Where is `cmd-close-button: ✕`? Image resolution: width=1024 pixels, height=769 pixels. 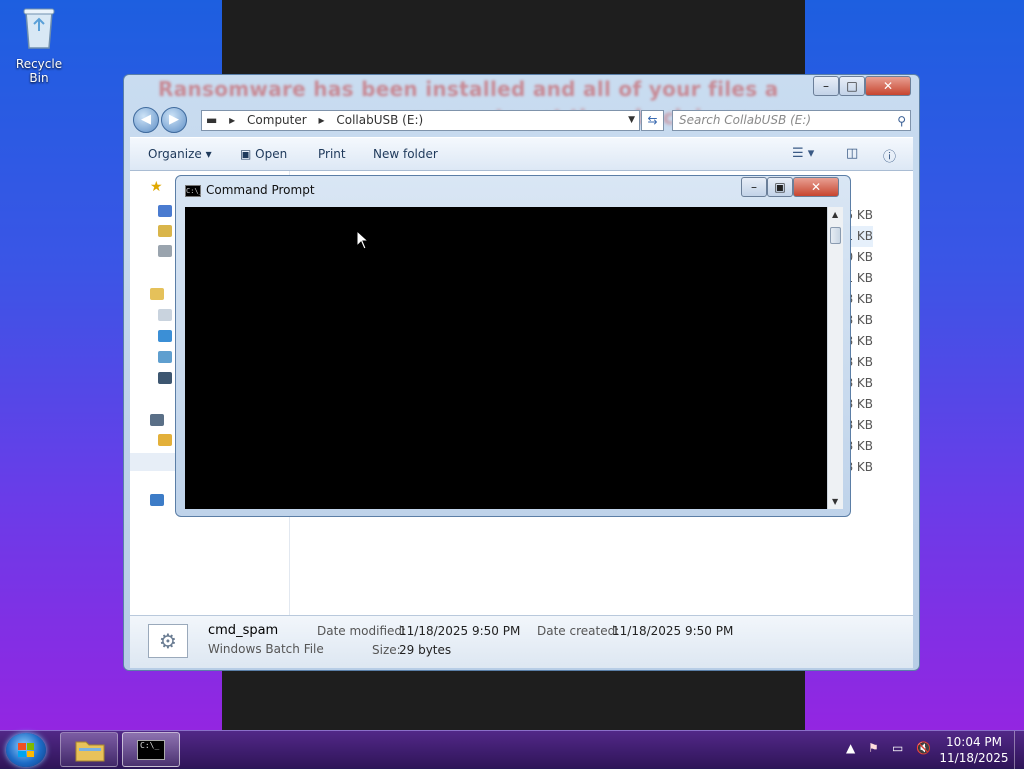 cmd-close-button: ✕ is located at coordinates (816, 187).